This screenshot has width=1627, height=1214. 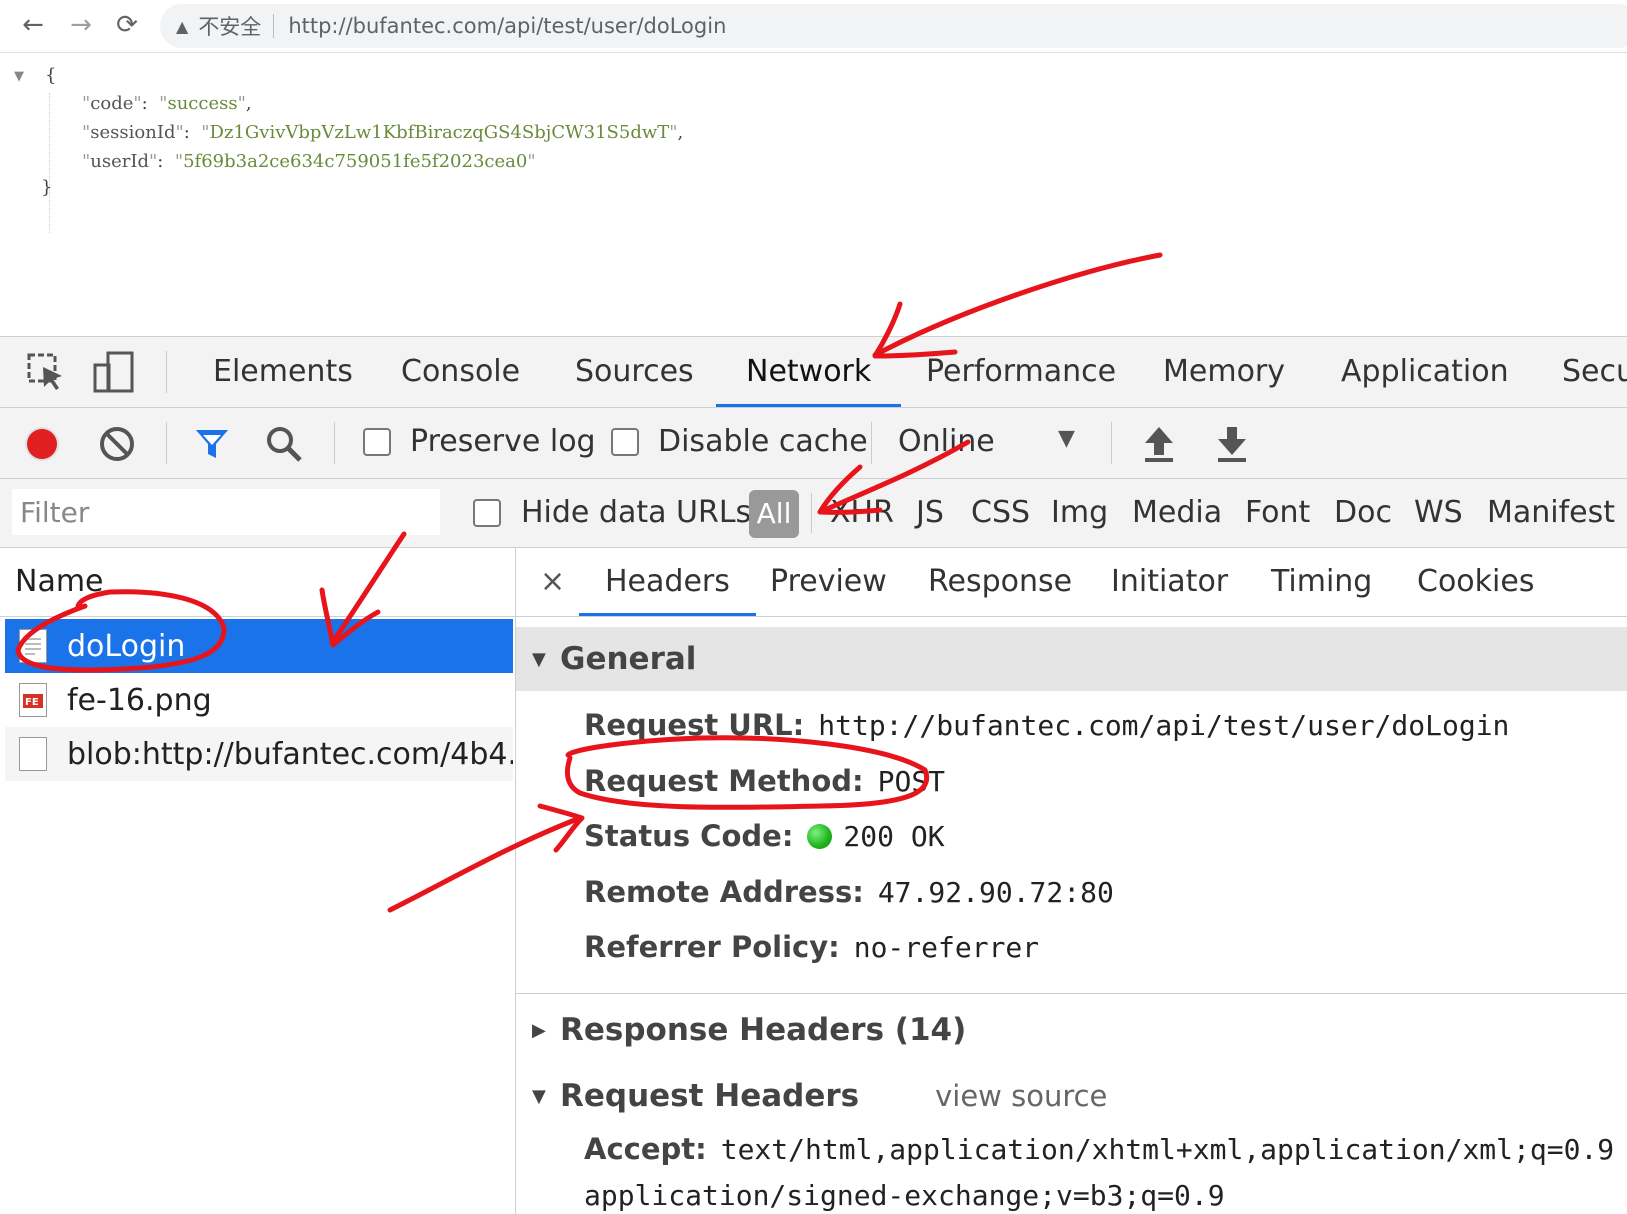 I want to click on back-arrow-icon: ←, so click(x=33, y=25).